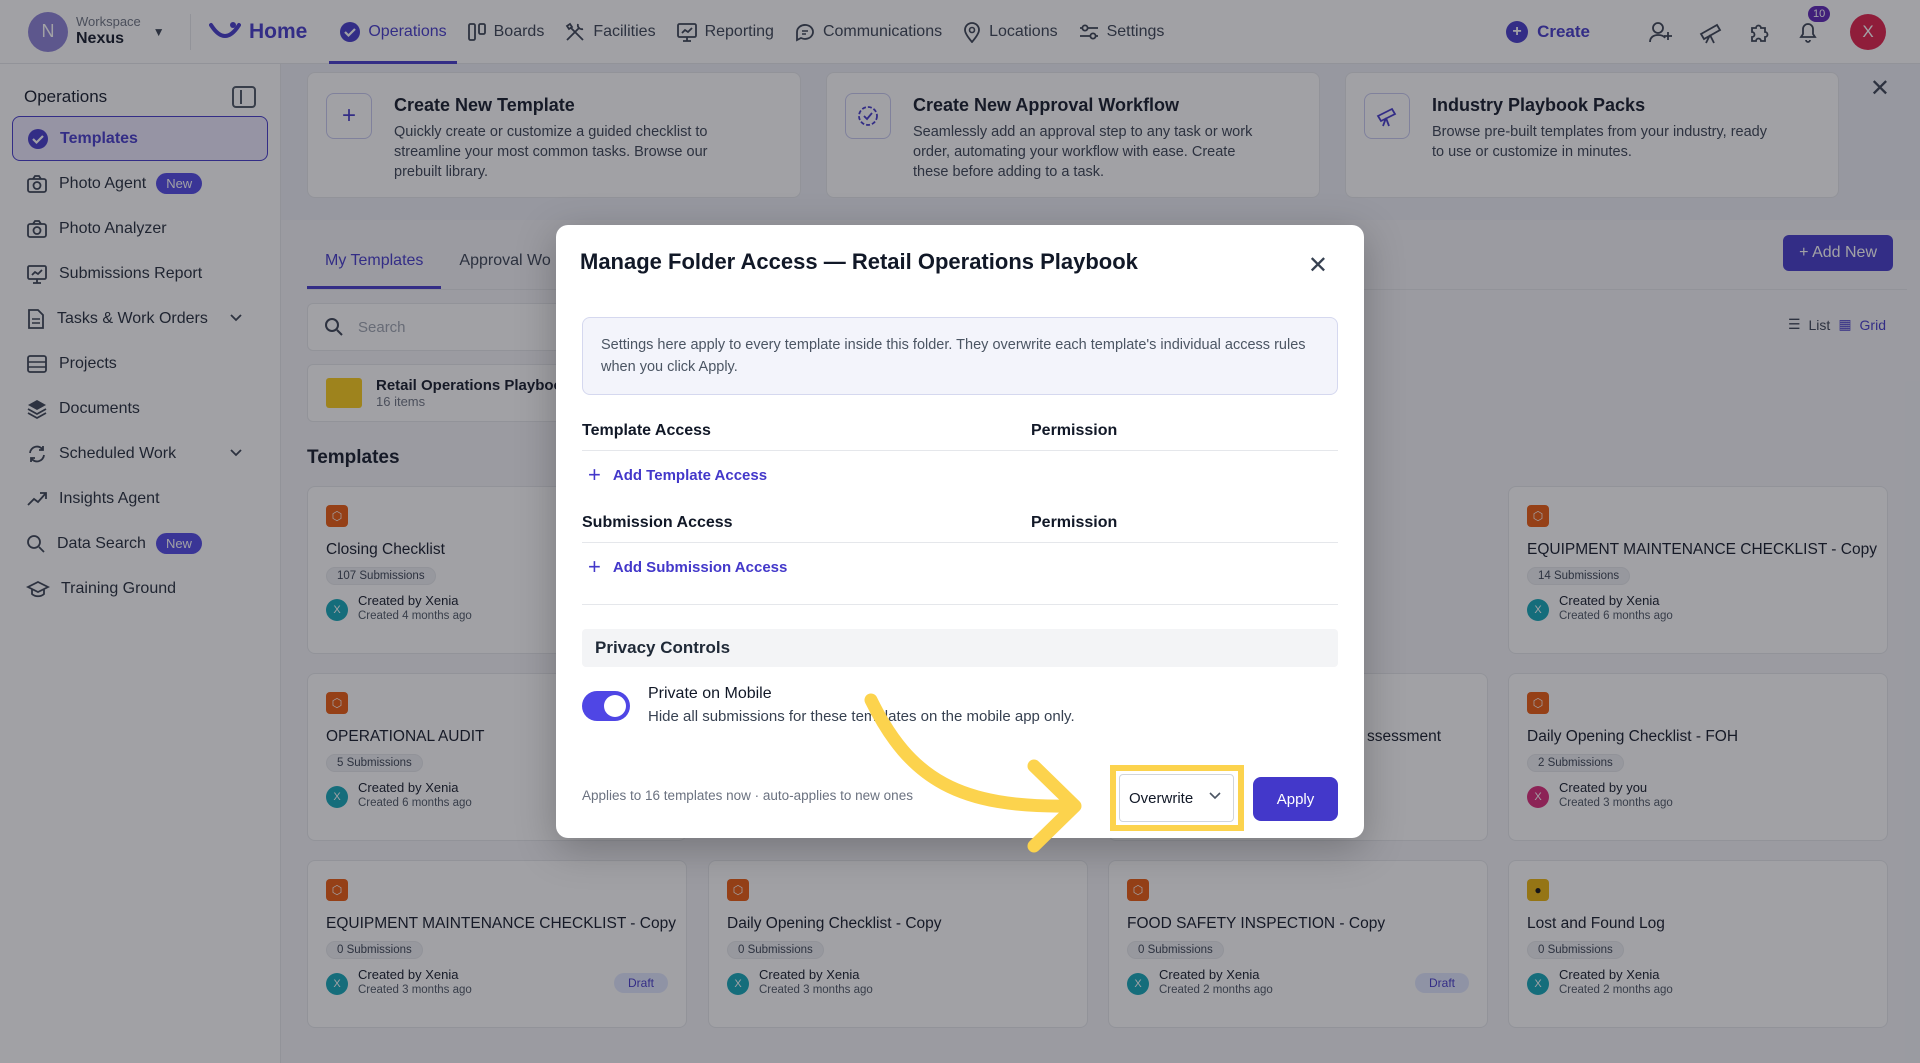  What do you see at coordinates (1318, 265) in the screenshot?
I see `close-icon: ✕` at bounding box center [1318, 265].